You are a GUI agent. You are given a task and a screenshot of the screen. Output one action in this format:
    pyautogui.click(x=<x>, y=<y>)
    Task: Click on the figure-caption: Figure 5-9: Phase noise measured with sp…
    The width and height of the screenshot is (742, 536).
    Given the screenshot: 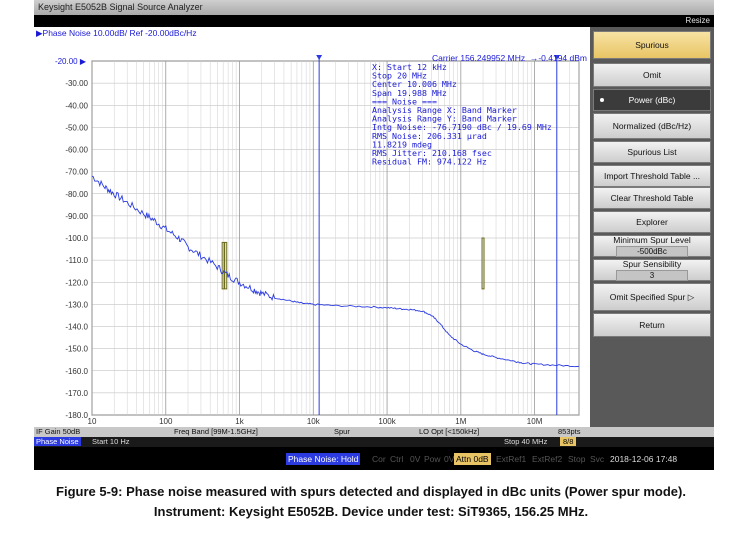 What is the action you would take?
    pyautogui.click(x=371, y=502)
    